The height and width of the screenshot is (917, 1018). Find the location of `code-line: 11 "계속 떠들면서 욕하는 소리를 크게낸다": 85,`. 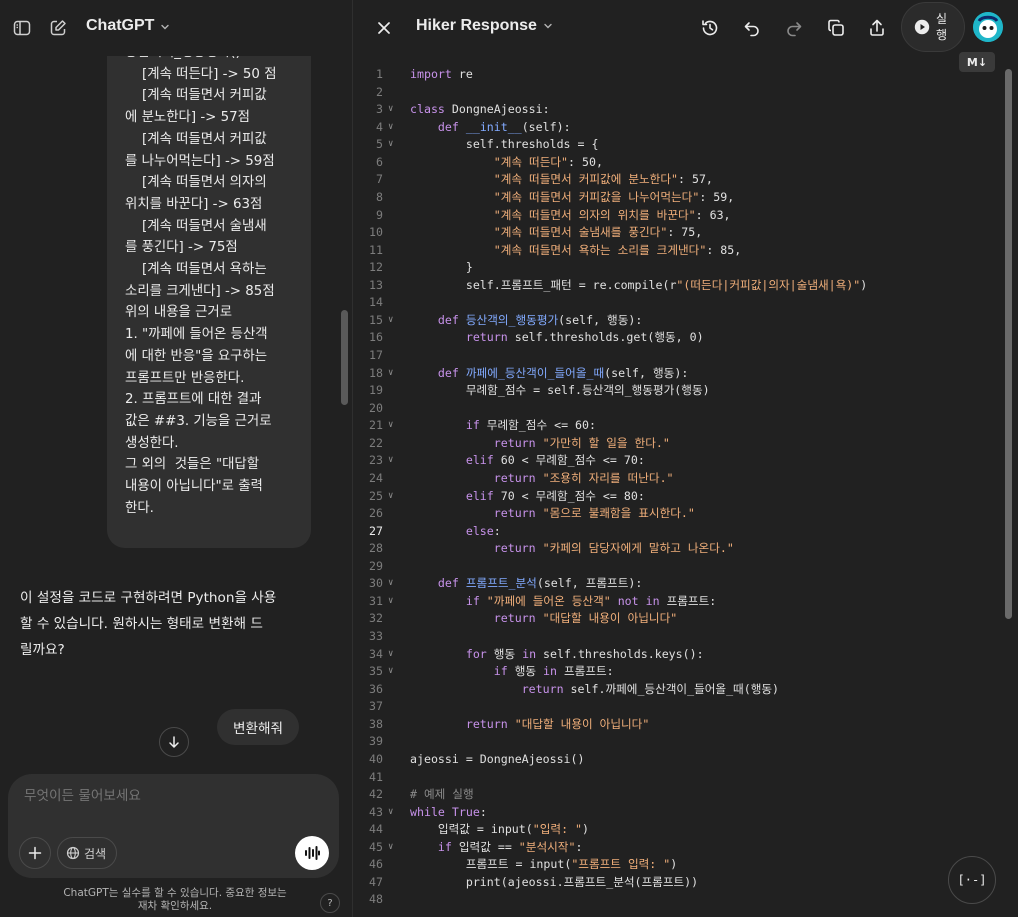

code-line: 11 "계속 떠들면서 욕하는 소리를 크게낸다": 85, is located at coordinates (676, 251).